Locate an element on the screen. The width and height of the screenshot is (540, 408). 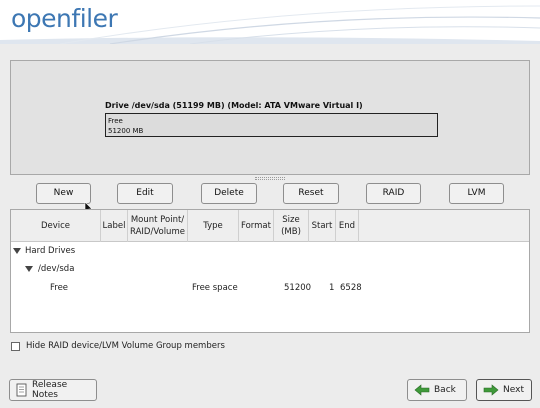
col-start: Start is located at coordinates (322, 226).